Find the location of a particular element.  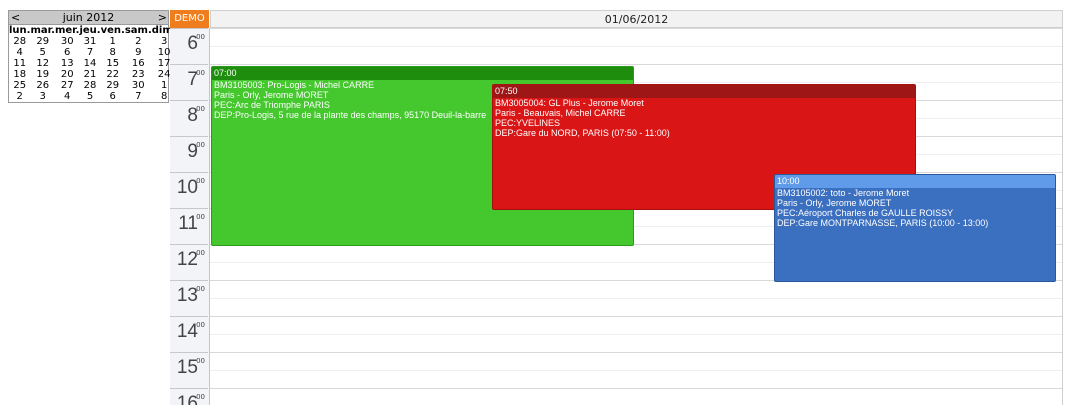

event-pickup: PEC:Aéroport Charles de GAULLE ROISSY is located at coordinates (865, 213).